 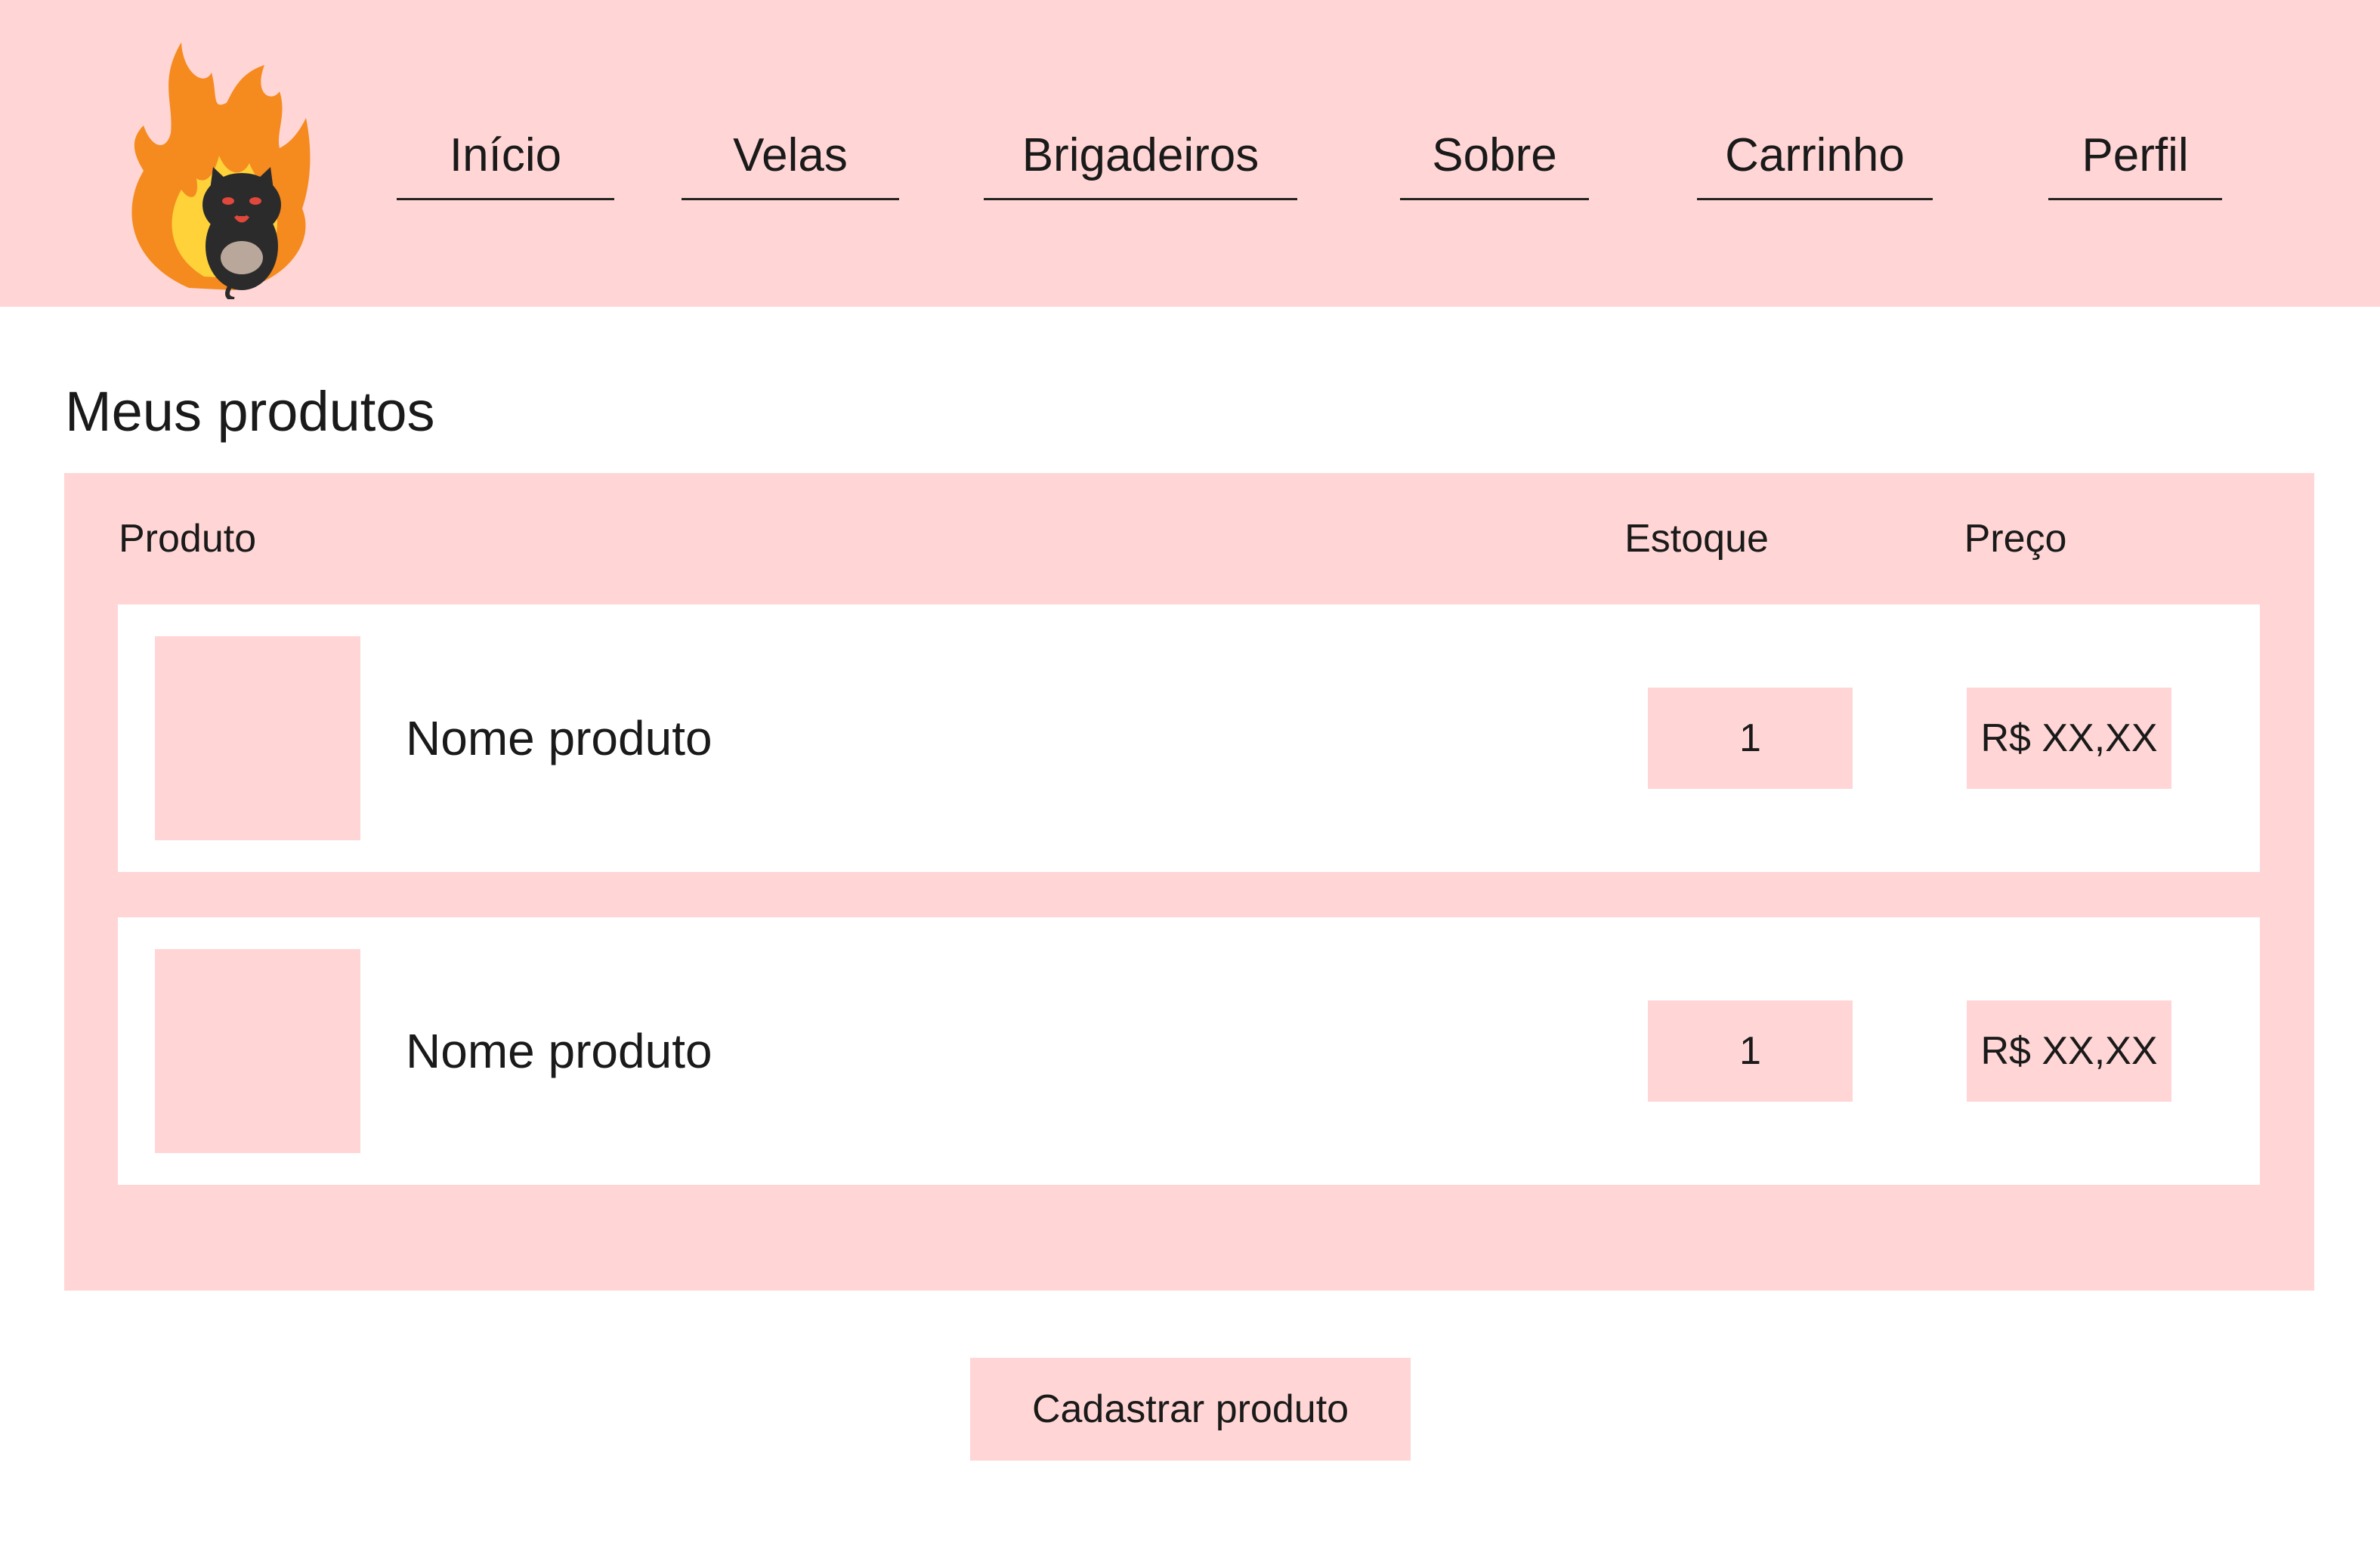 I want to click on flame-cat-logo-icon, so click(x=226, y=160).